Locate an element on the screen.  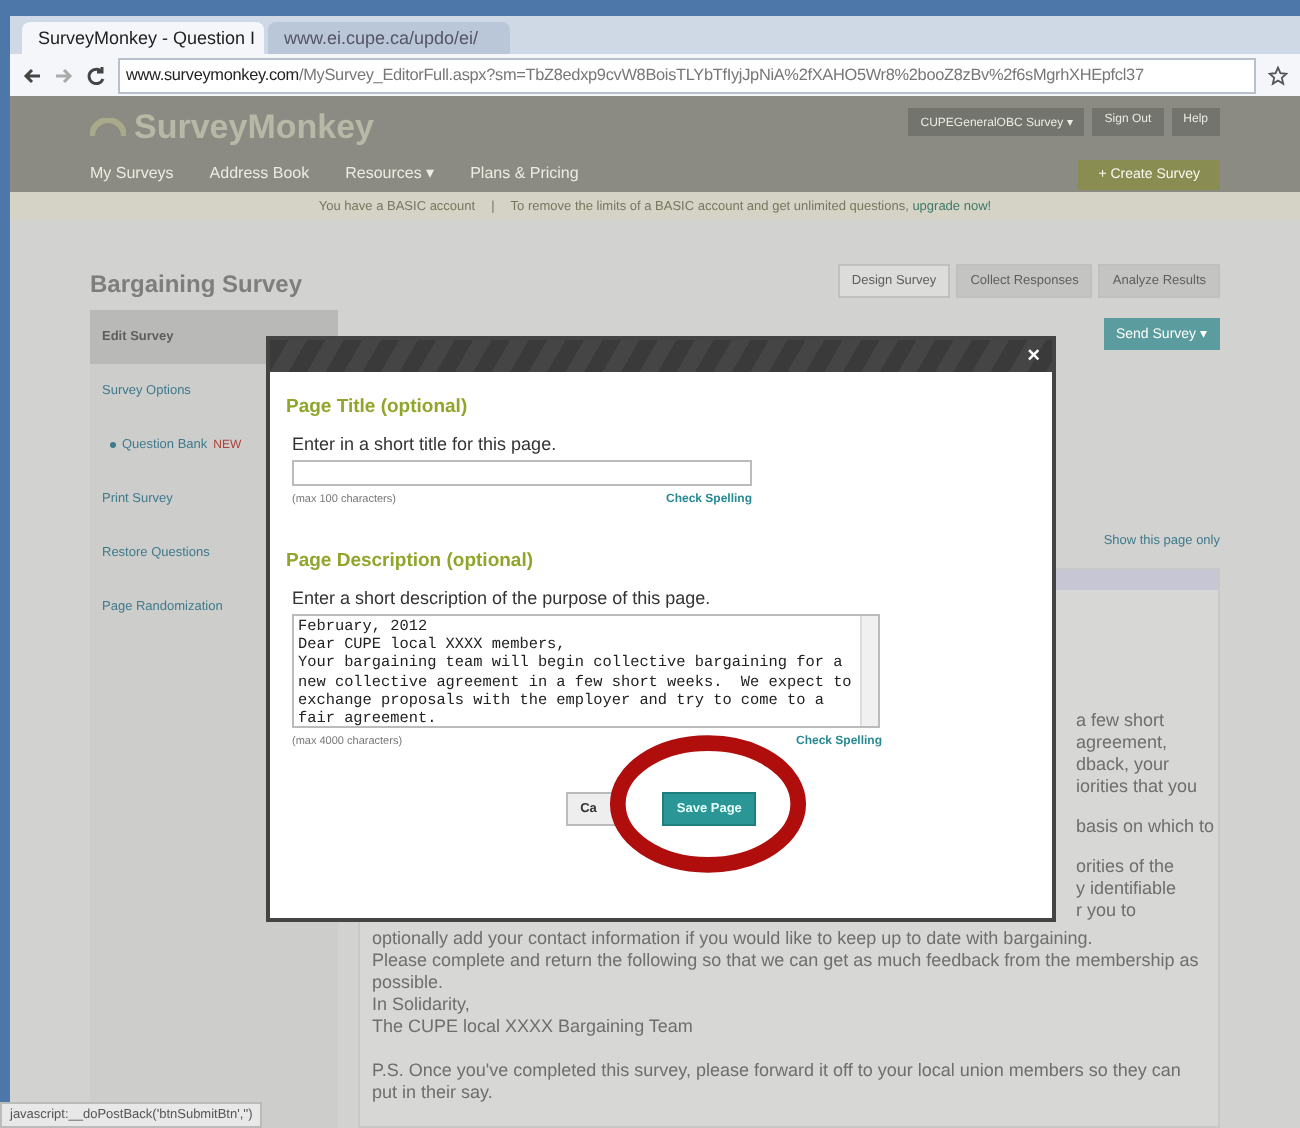
intro-text: agreement, is located at coordinates (1123, 743).